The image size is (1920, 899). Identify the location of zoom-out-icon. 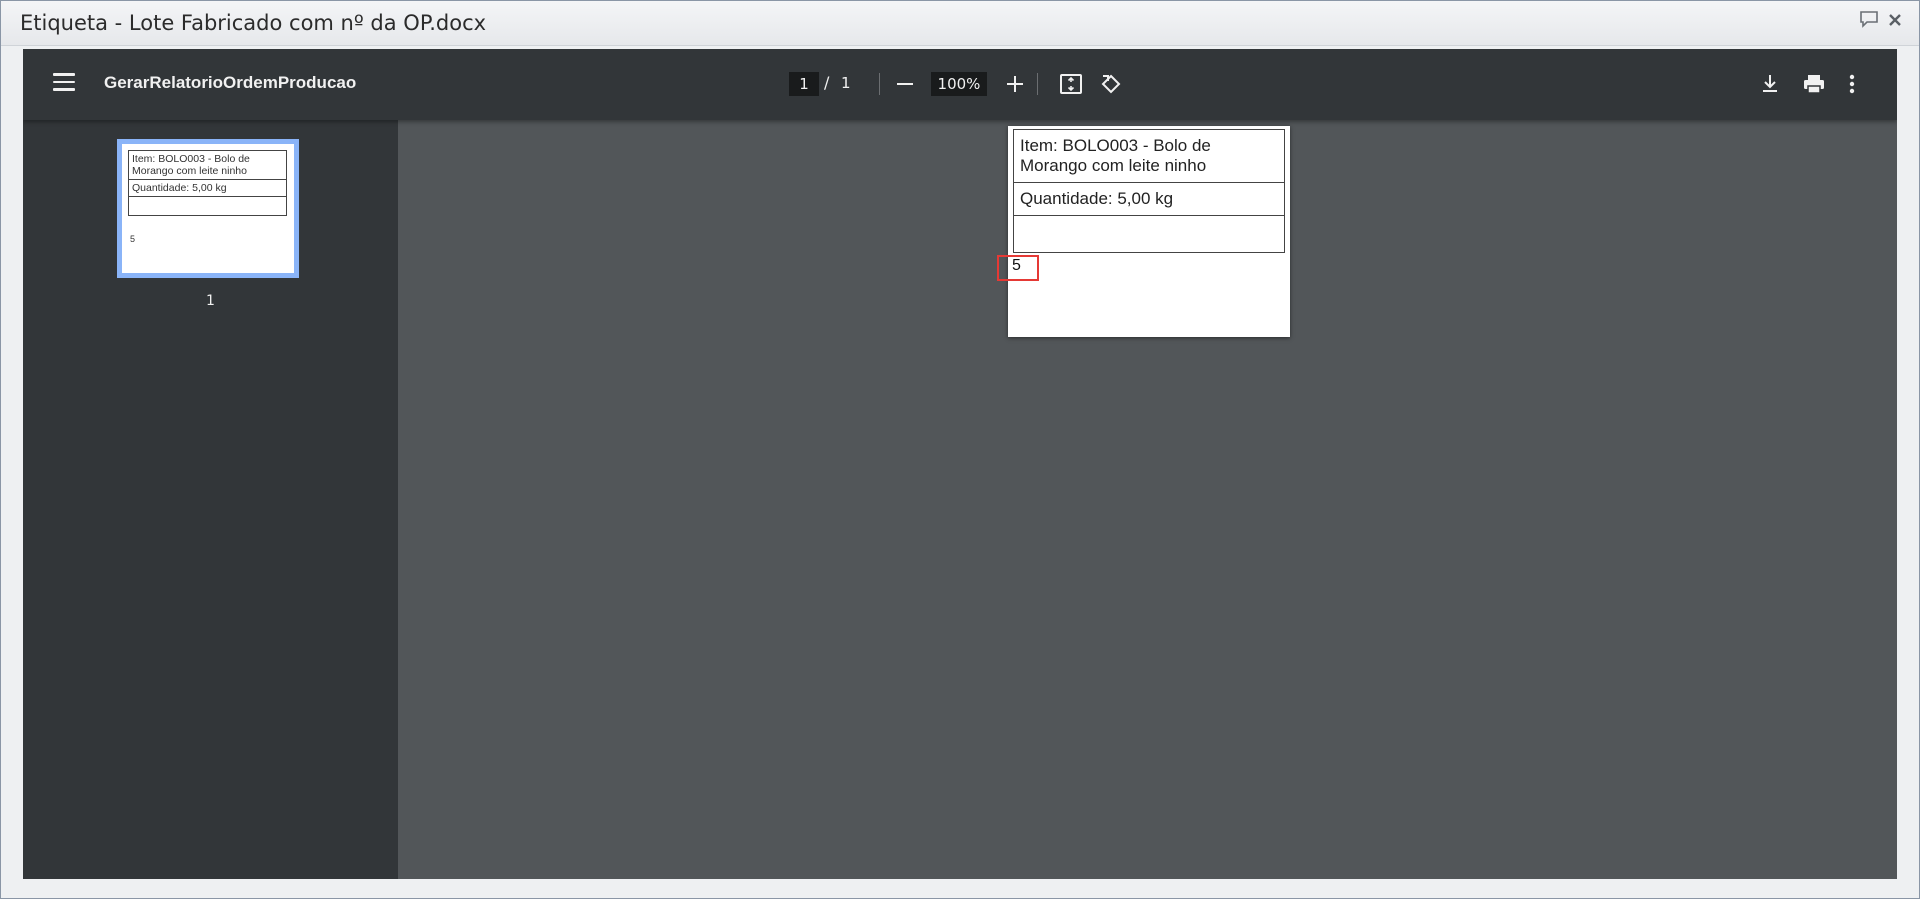
(905, 84).